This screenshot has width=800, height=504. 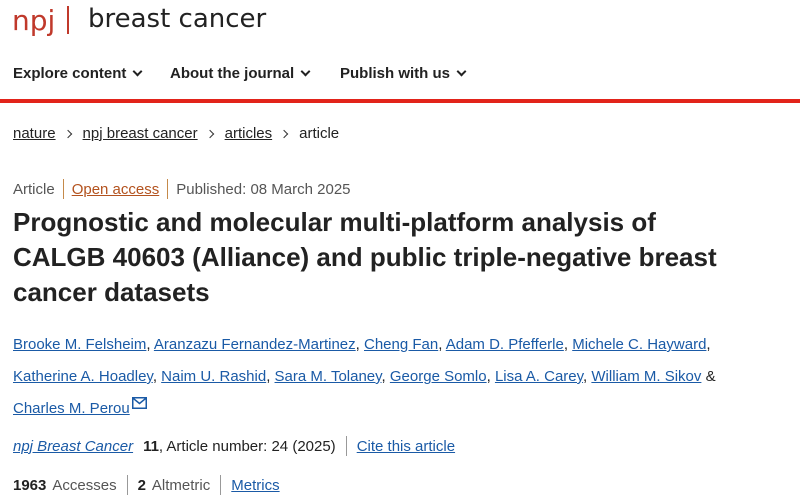 I want to click on author-link: Michele C. Hayward, so click(x=639, y=344).